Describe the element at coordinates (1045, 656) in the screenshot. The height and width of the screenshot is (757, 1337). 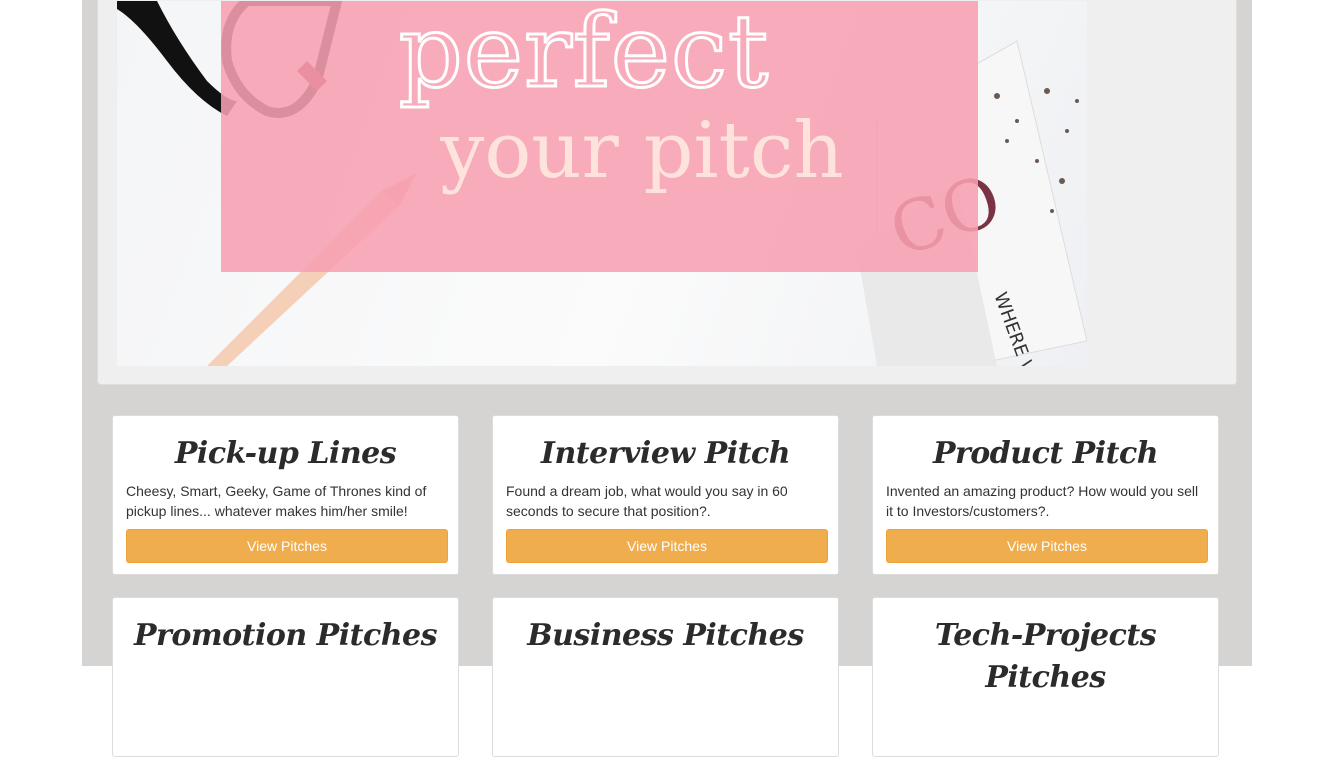
I see `card-title: Tech-Projects Pitches` at that location.